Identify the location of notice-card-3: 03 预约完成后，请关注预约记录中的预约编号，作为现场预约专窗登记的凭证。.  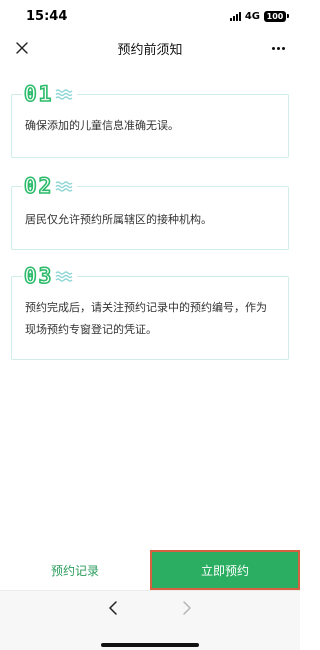
(150, 312).